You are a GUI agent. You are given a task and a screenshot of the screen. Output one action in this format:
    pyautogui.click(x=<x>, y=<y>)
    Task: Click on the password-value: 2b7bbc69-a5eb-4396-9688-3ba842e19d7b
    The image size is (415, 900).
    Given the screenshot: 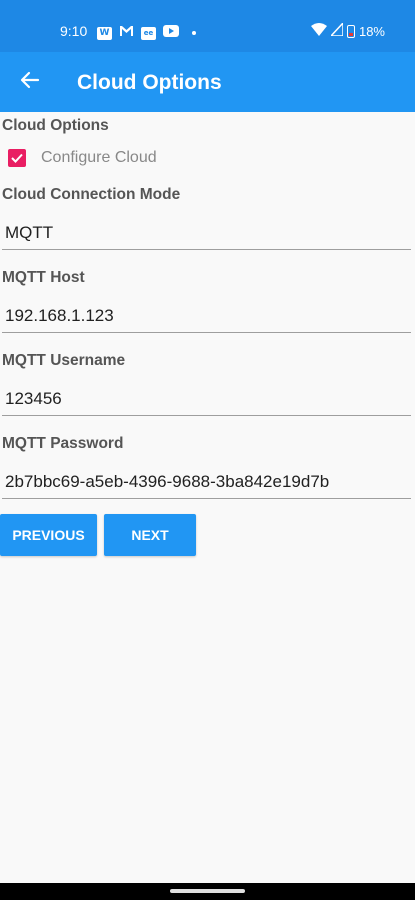 What is the action you would take?
    pyautogui.click(x=167, y=481)
    